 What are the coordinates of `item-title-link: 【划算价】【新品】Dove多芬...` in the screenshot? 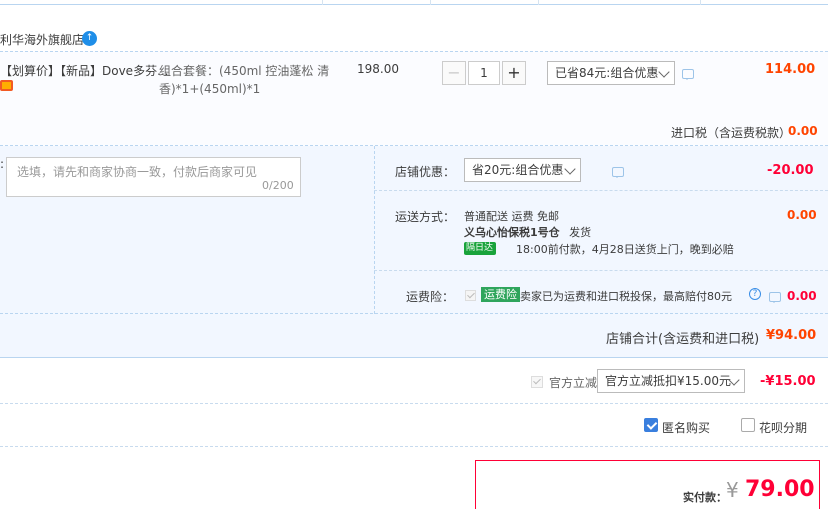 It's located at (84, 70).